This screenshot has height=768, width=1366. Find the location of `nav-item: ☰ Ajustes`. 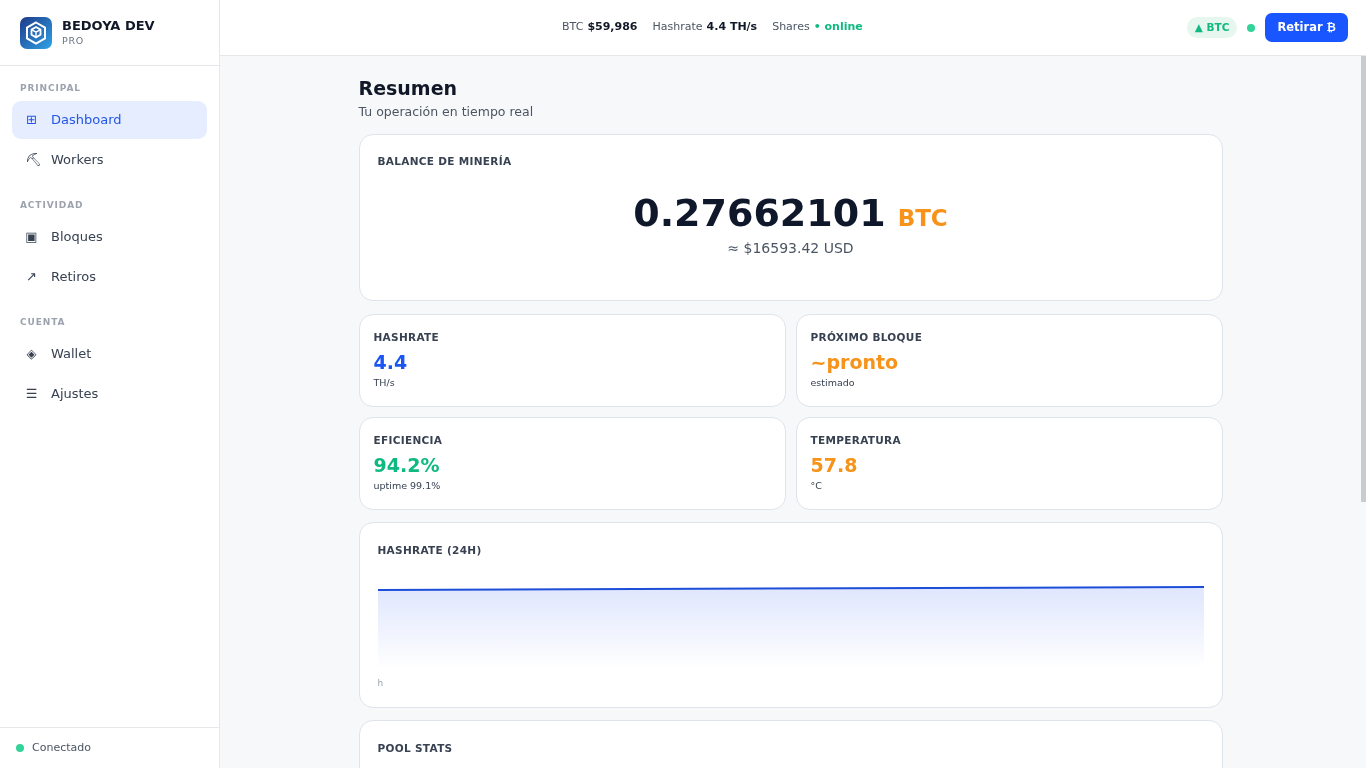

nav-item: ☰ Ajustes is located at coordinates (109, 394).